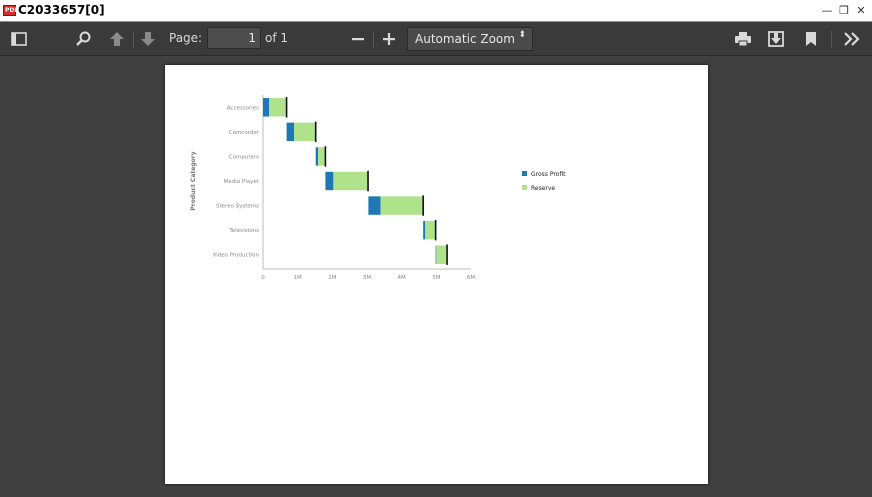  What do you see at coordinates (543, 188) in the screenshot?
I see `legend-label: Reserve` at bounding box center [543, 188].